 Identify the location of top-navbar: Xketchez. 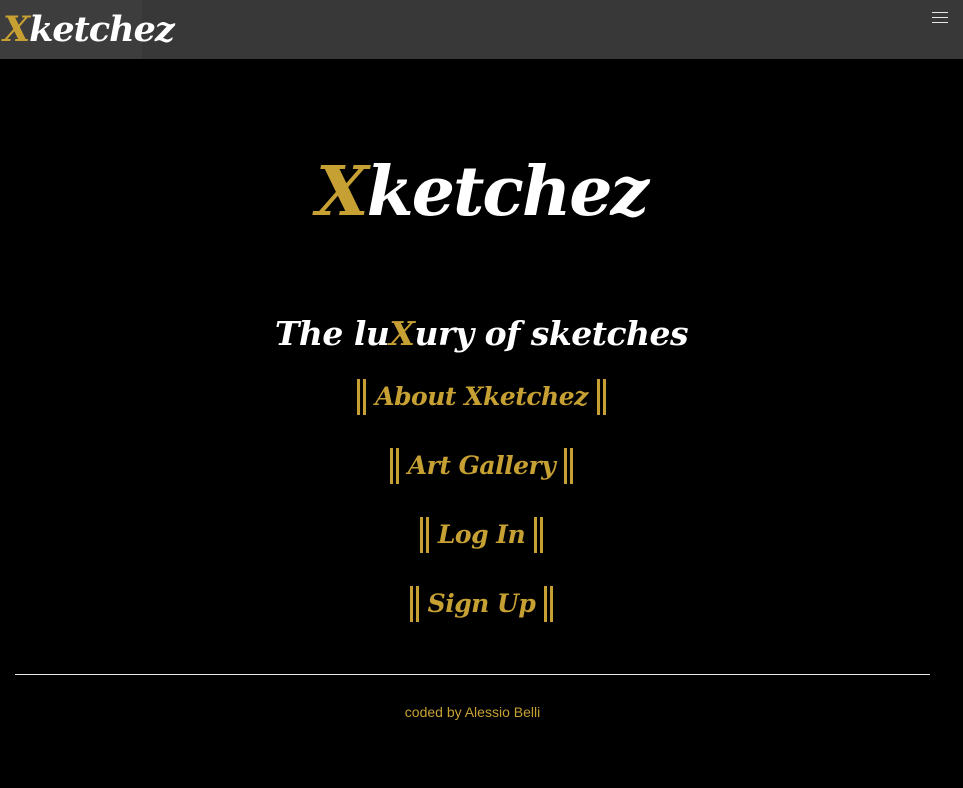
(481, 29).